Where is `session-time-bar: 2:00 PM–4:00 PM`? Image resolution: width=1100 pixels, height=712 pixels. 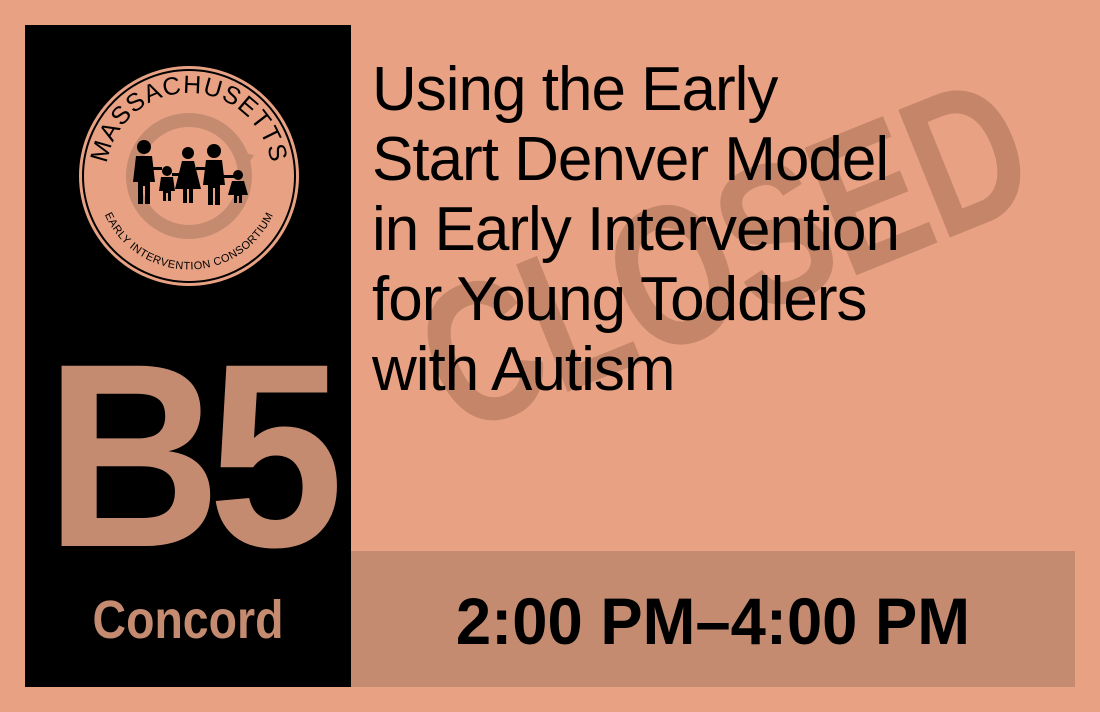 session-time-bar: 2:00 PM–4:00 PM is located at coordinates (713, 619).